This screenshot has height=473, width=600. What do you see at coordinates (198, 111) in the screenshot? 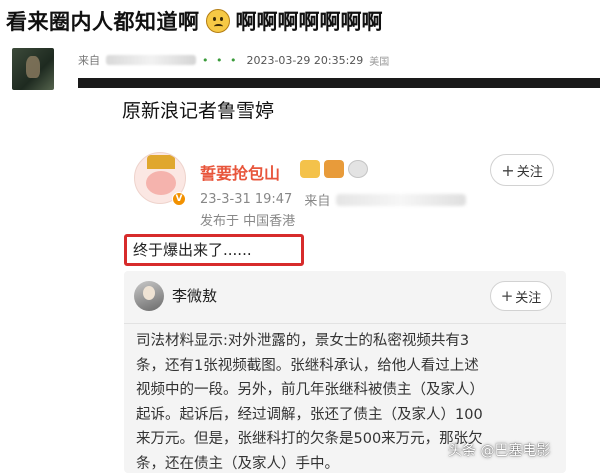
I see `reporter-line: 原新浪记者鲁雪婷` at bounding box center [198, 111].